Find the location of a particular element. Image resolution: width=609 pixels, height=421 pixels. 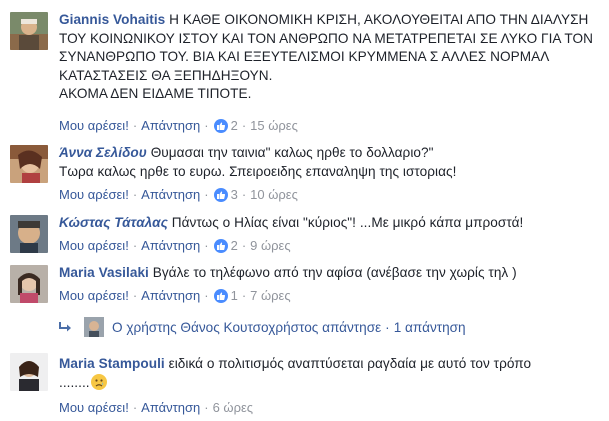

comment-author: Άννα Σελίδου is located at coordinates (103, 152).